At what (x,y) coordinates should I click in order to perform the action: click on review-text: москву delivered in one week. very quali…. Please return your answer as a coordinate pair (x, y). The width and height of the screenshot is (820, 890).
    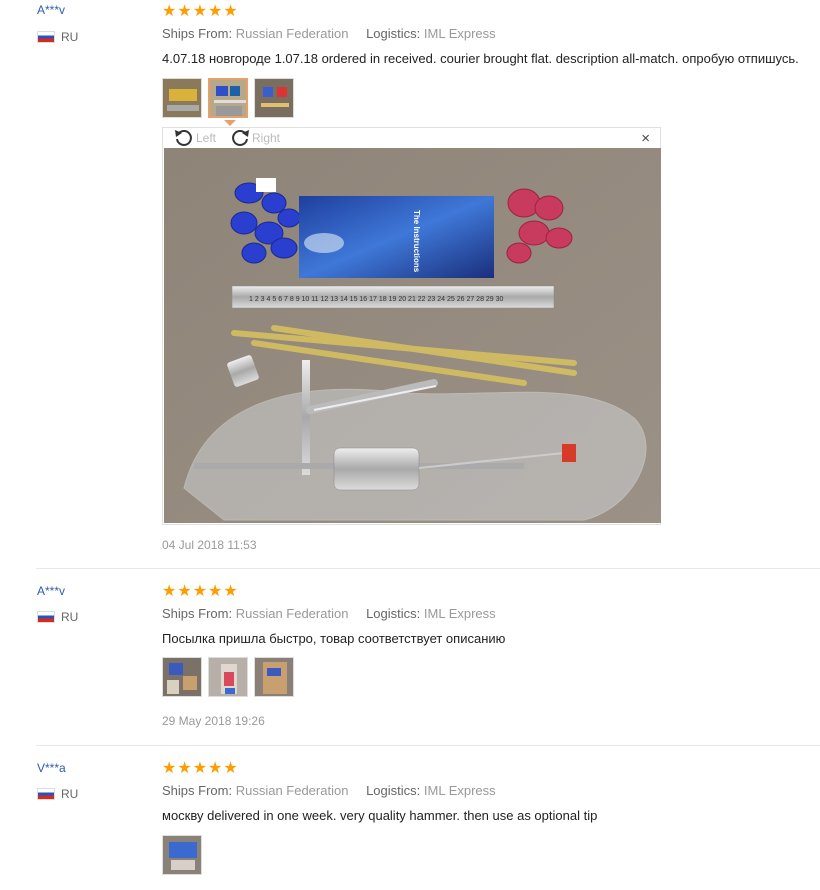
    Looking at the image, I should click on (380, 815).